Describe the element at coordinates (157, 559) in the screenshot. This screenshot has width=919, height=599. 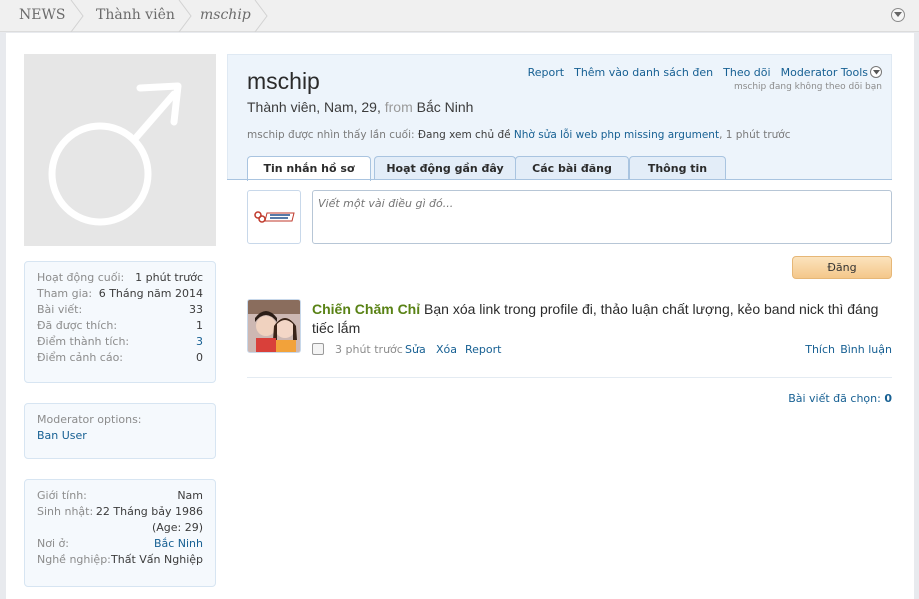
I see `info-value: Thất Vấn Nghiệp` at that location.